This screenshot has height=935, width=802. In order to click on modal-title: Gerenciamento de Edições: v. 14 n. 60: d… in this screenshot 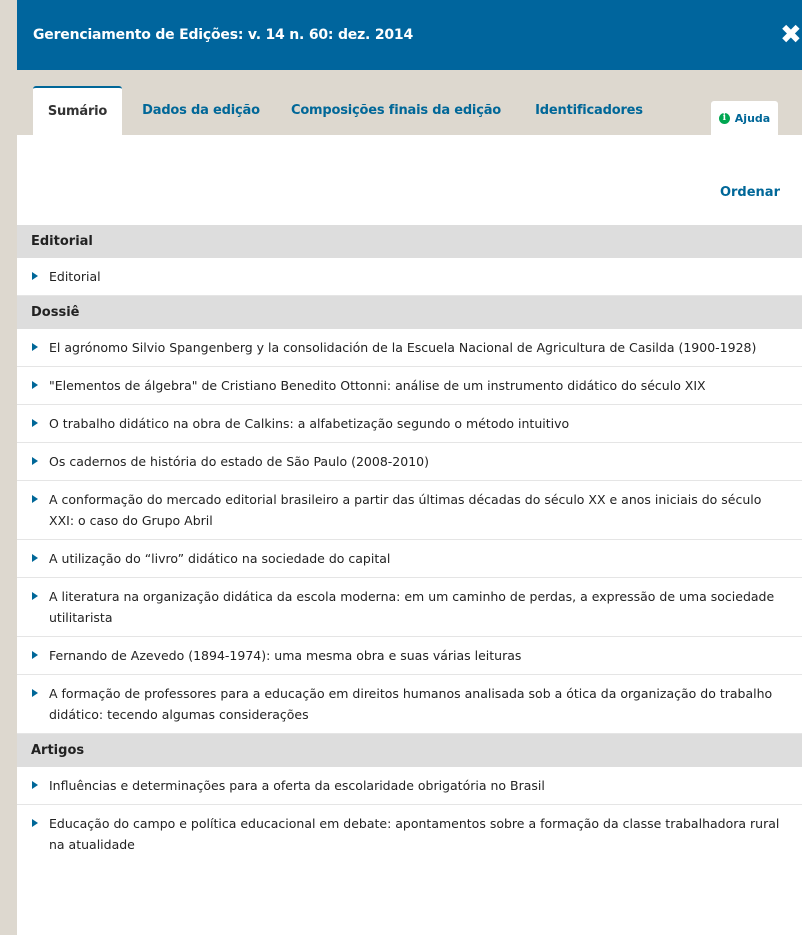, I will do `click(223, 35)`.